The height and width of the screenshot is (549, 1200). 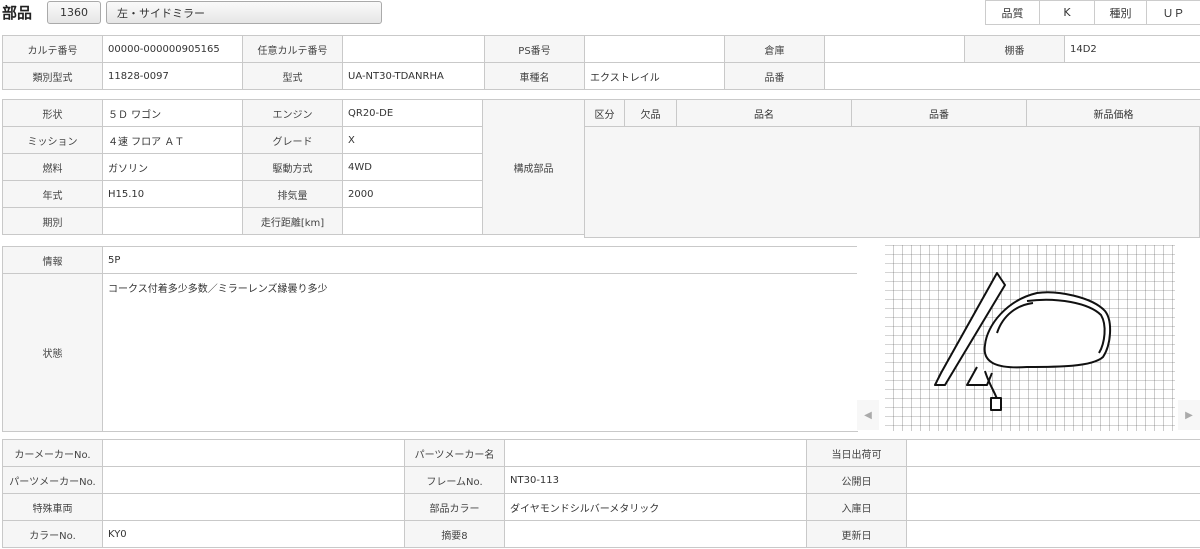 What do you see at coordinates (412, 221) in the screenshot?
I see `mileage-value` at bounding box center [412, 221].